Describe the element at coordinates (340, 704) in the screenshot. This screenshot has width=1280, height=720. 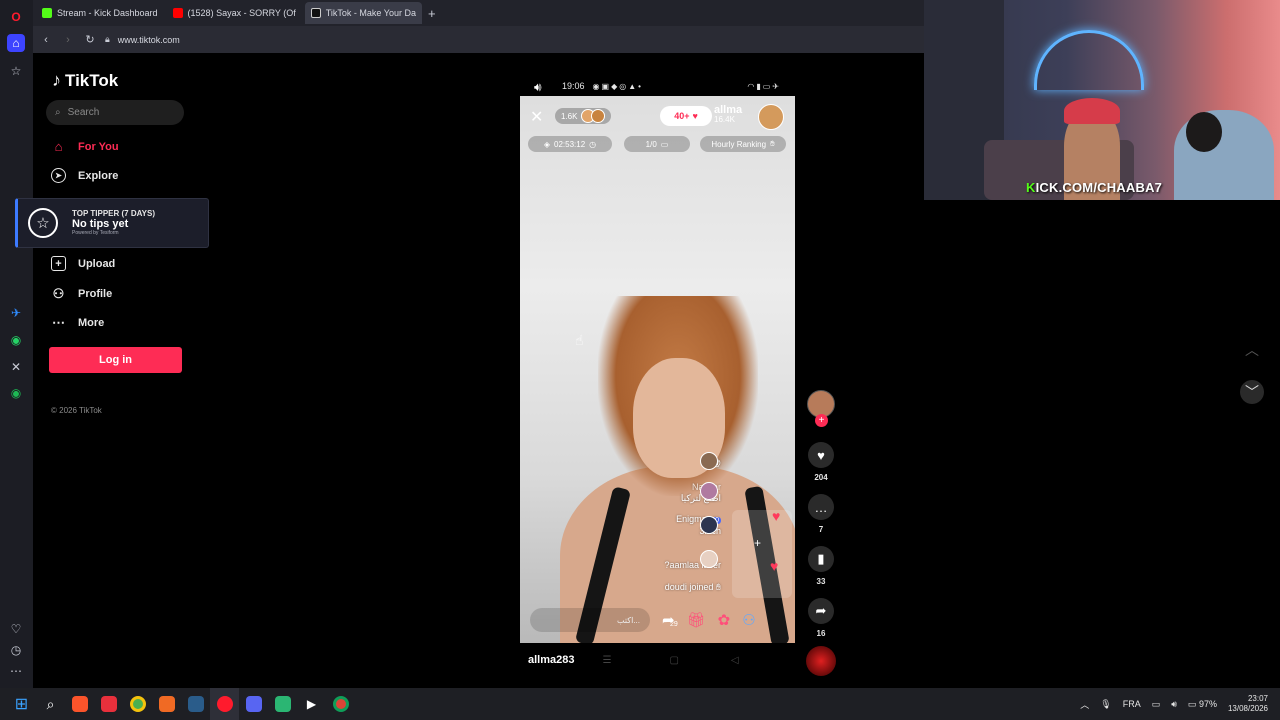
I see `chrome-2-icon` at that location.